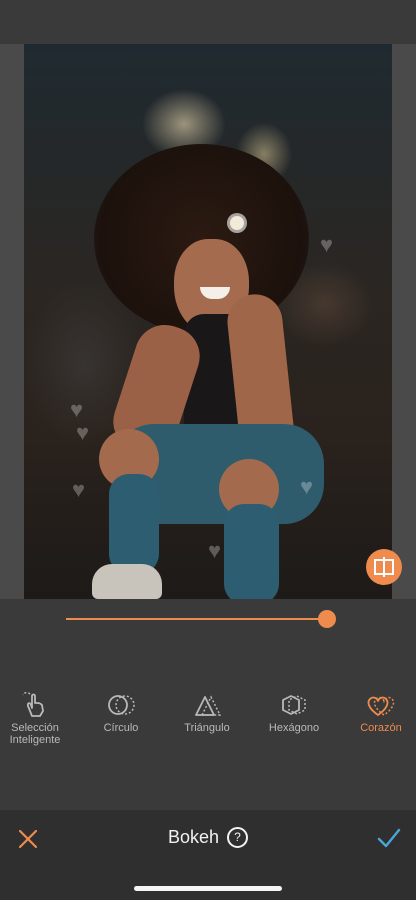 The width and height of the screenshot is (416, 900). Describe the element at coordinates (381, 706) in the screenshot. I see `heart-icon` at that location.